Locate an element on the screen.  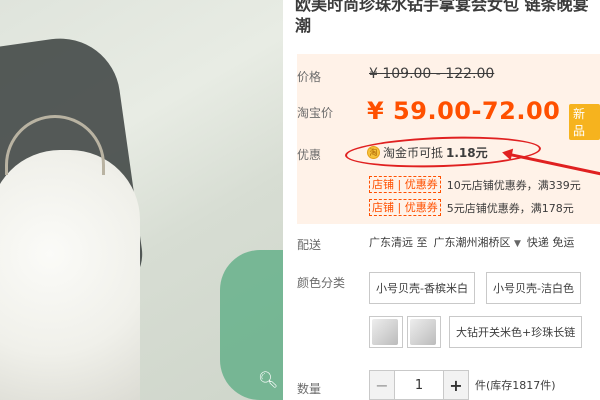
coupon-text: 5元店铺优惠券，满178元 is located at coordinates (510, 208).